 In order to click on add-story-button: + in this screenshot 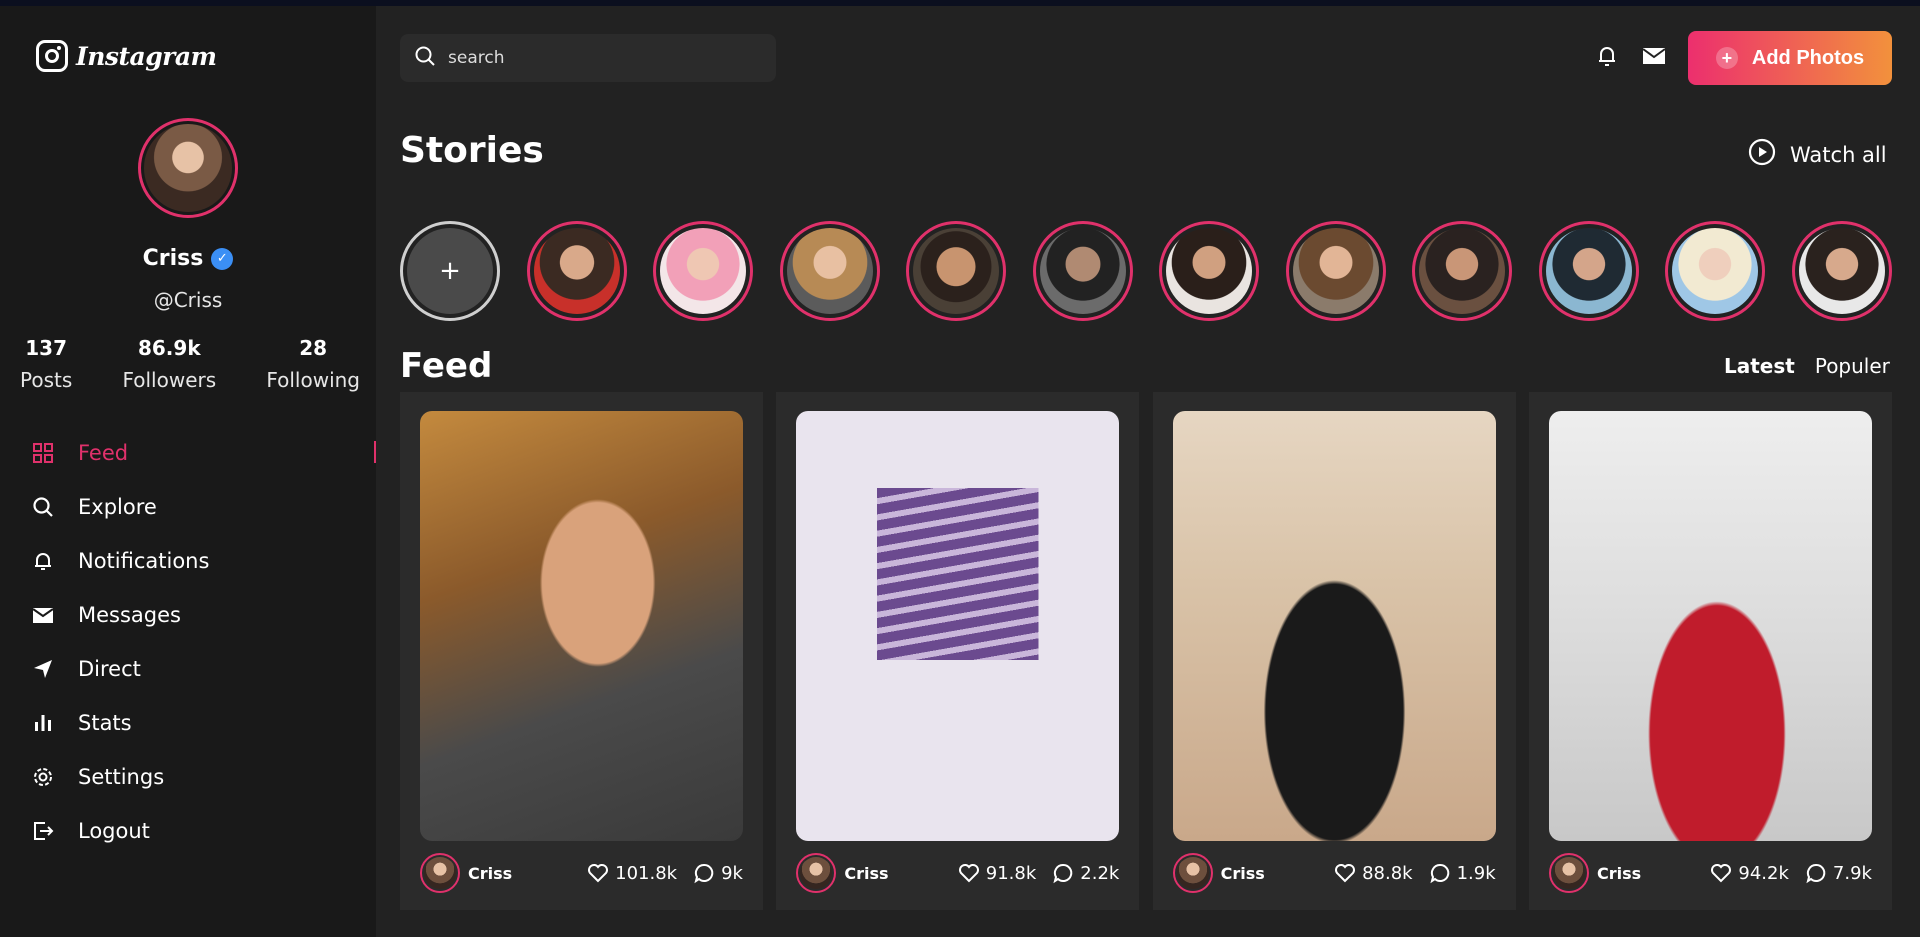, I will do `click(450, 271)`.